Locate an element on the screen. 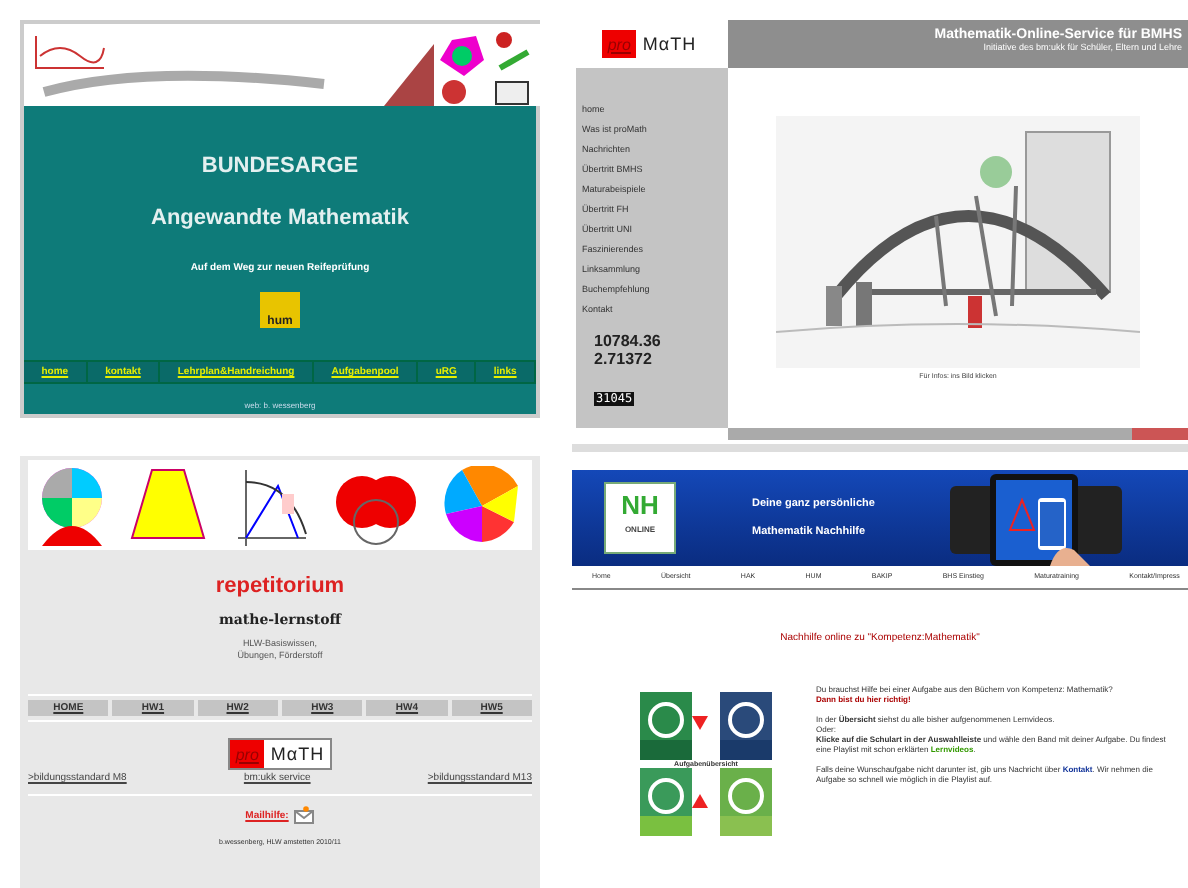  page-subtitle: Angewandte Mathematik is located at coordinates (280, 218).